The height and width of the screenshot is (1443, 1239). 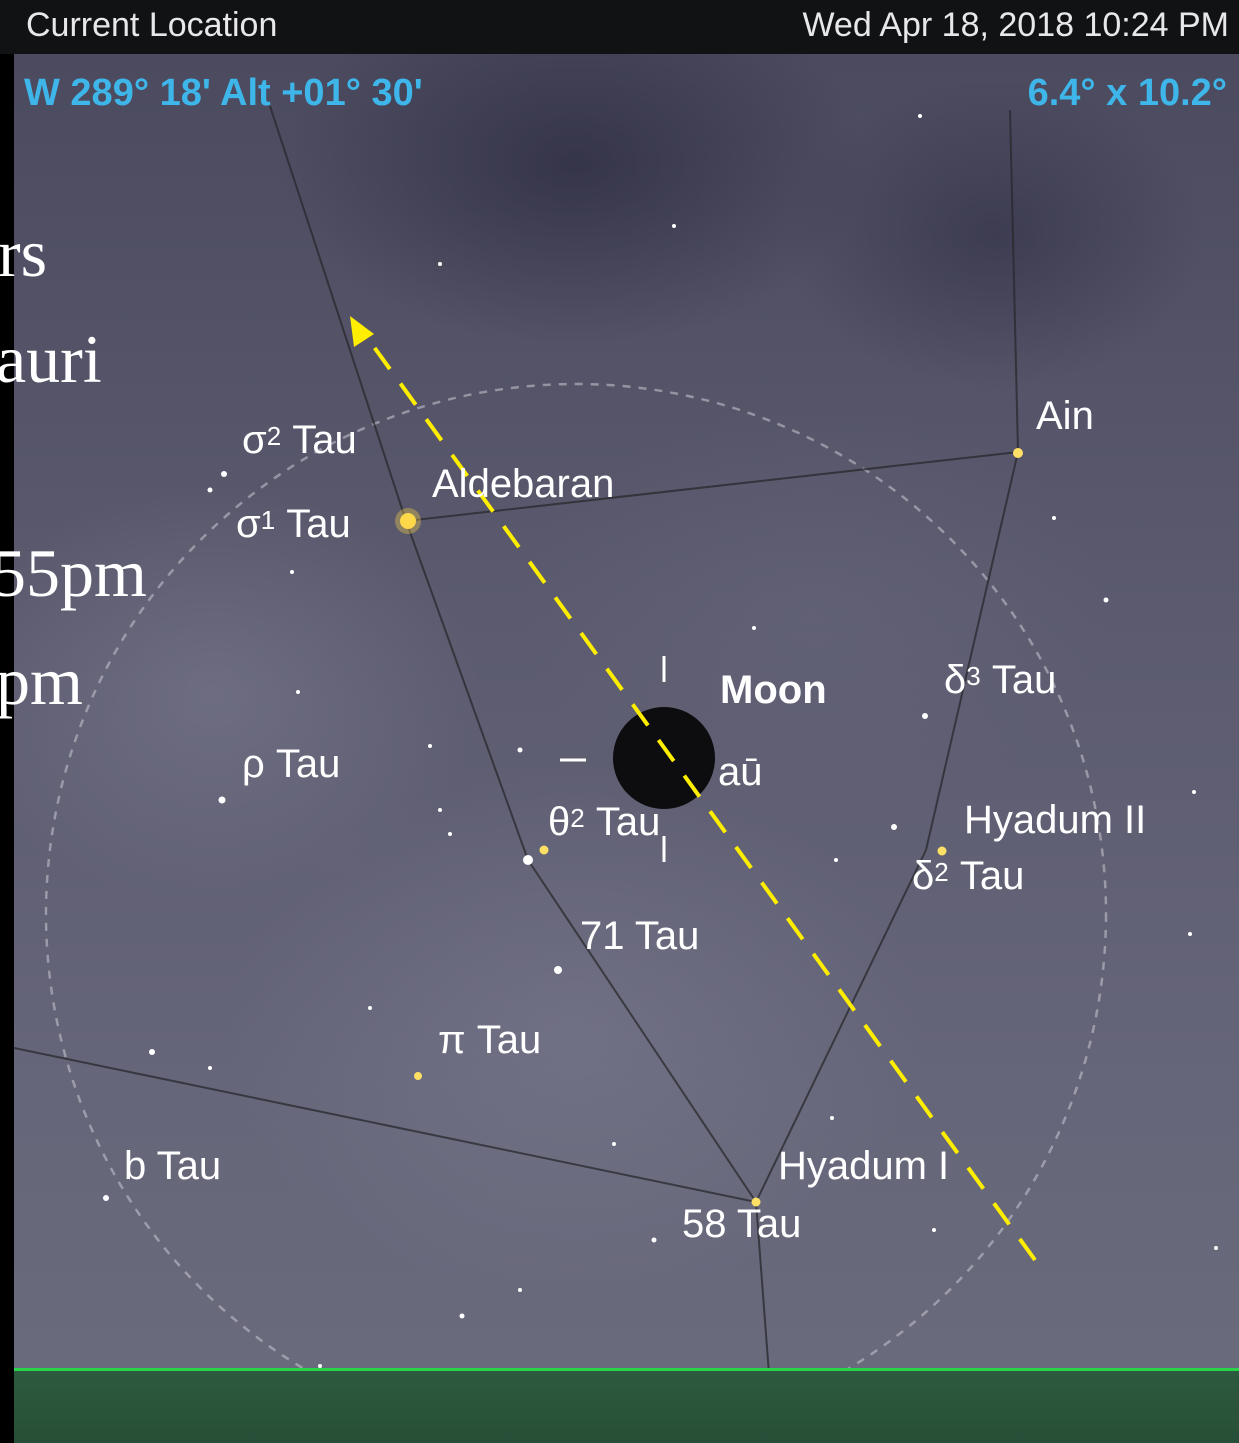 What do you see at coordinates (523, 484) in the screenshot?
I see `label-aldebaran: Aldebaran` at bounding box center [523, 484].